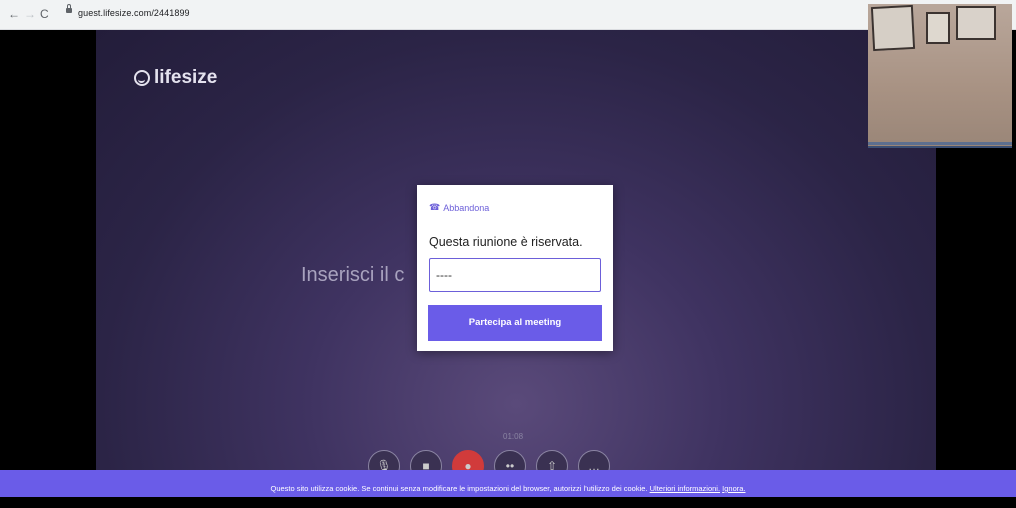 This screenshot has width=1016, height=508. I want to click on share-icon: ⇧, so click(552, 460).